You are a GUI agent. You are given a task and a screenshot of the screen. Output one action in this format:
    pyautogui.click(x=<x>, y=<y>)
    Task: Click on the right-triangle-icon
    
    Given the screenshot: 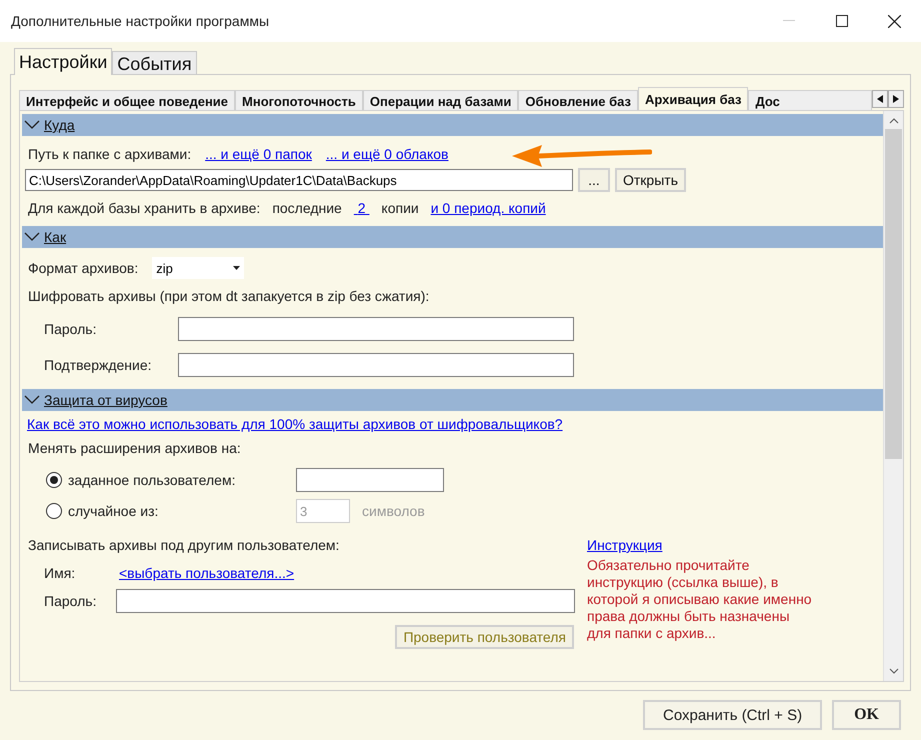 What is the action you would take?
    pyautogui.click(x=896, y=99)
    